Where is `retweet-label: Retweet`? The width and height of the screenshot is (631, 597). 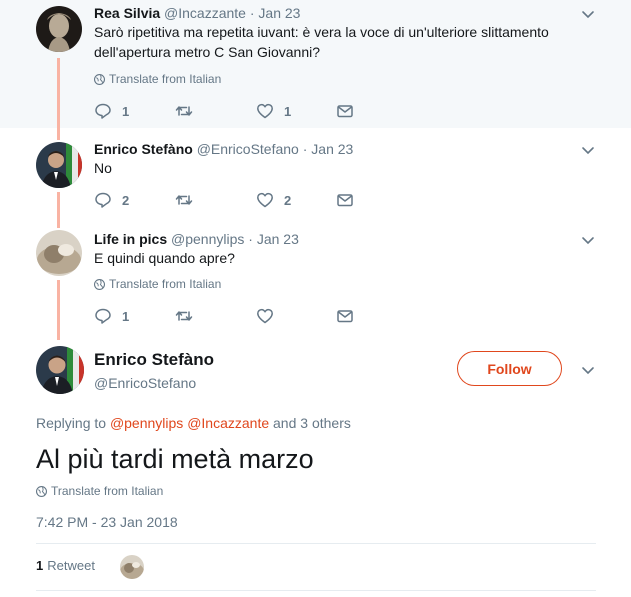 retweet-label: Retweet is located at coordinates (71, 565).